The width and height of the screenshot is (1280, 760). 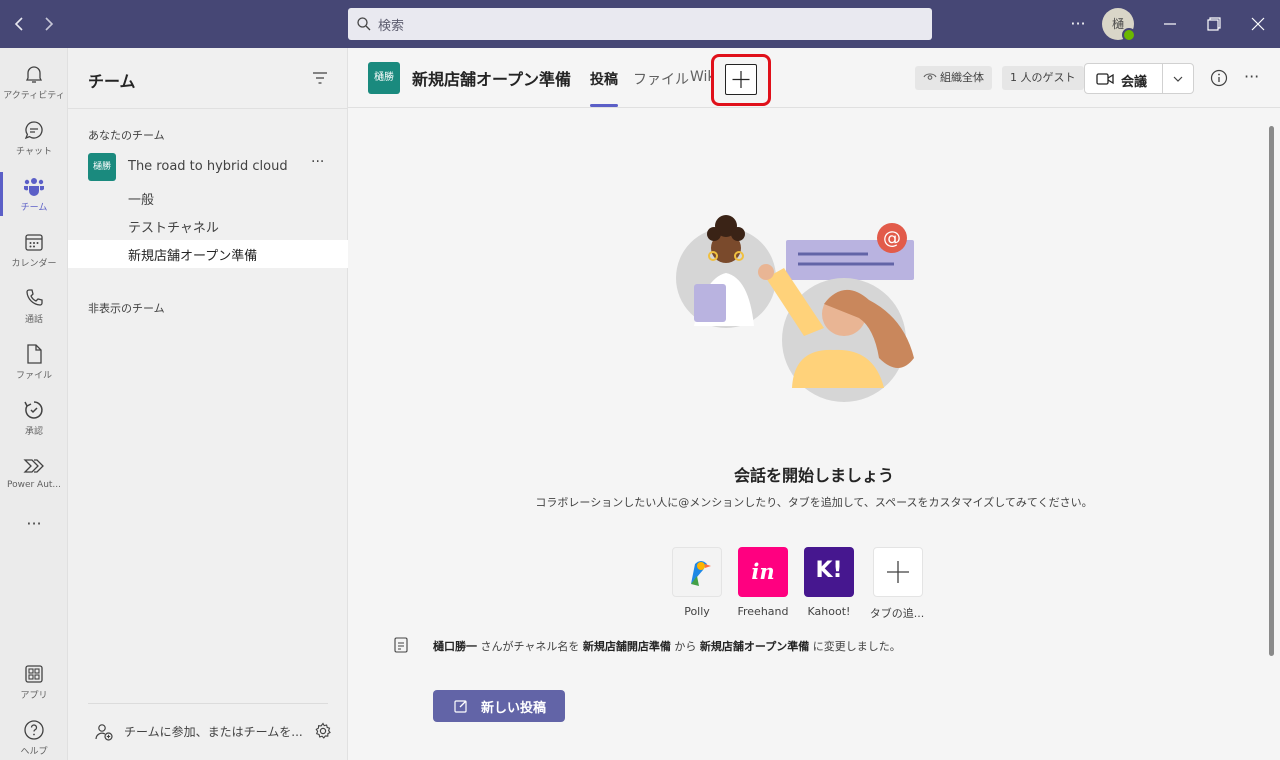 What do you see at coordinates (34, 96) in the screenshot?
I see `rail-label: アクティビティ` at bounding box center [34, 96].